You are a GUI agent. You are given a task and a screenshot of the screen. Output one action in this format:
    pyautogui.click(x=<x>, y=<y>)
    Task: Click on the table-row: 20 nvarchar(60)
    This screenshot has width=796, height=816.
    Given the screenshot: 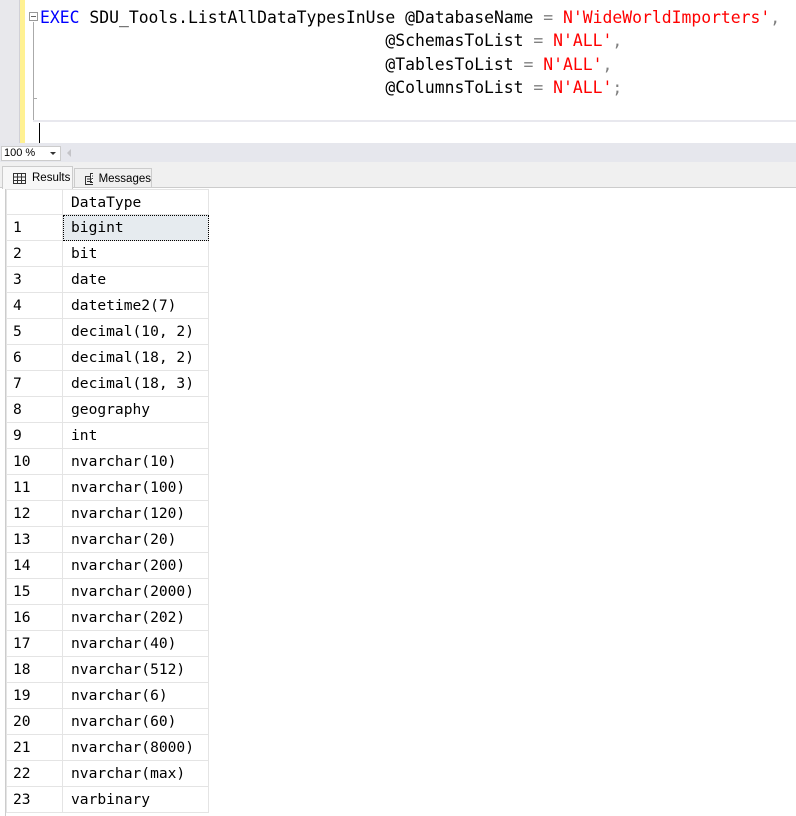 What is the action you would take?
    pyautogui.click(x=107, y=721)
    